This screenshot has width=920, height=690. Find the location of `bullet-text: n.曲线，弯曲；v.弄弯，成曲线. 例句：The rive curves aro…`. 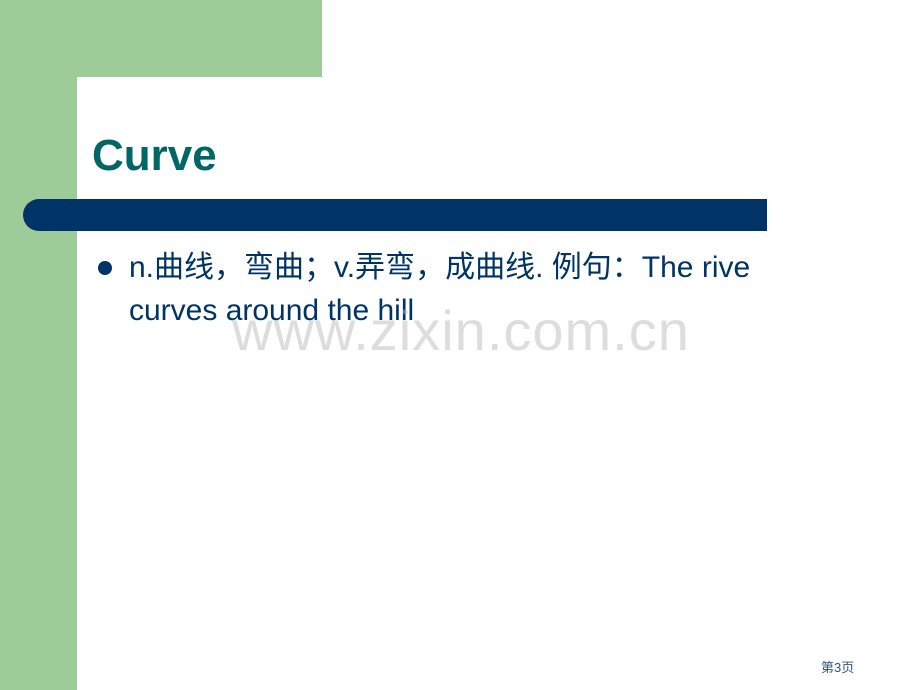

bullet-text: n.曲线，弯曲；v.弄弯，成曲线. 例句：The rive curves aro… is located at coordinates (440, 289).